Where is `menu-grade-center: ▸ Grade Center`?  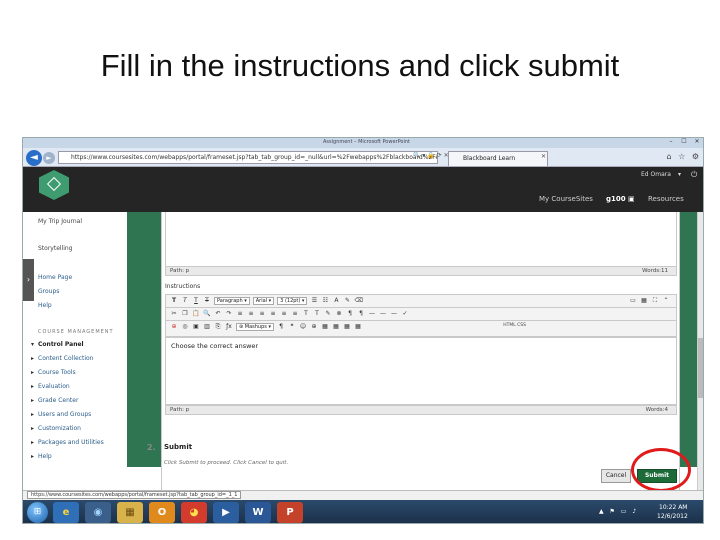
menu-grade-center: ▸ Grade Center is located at coordinates (54, 400).